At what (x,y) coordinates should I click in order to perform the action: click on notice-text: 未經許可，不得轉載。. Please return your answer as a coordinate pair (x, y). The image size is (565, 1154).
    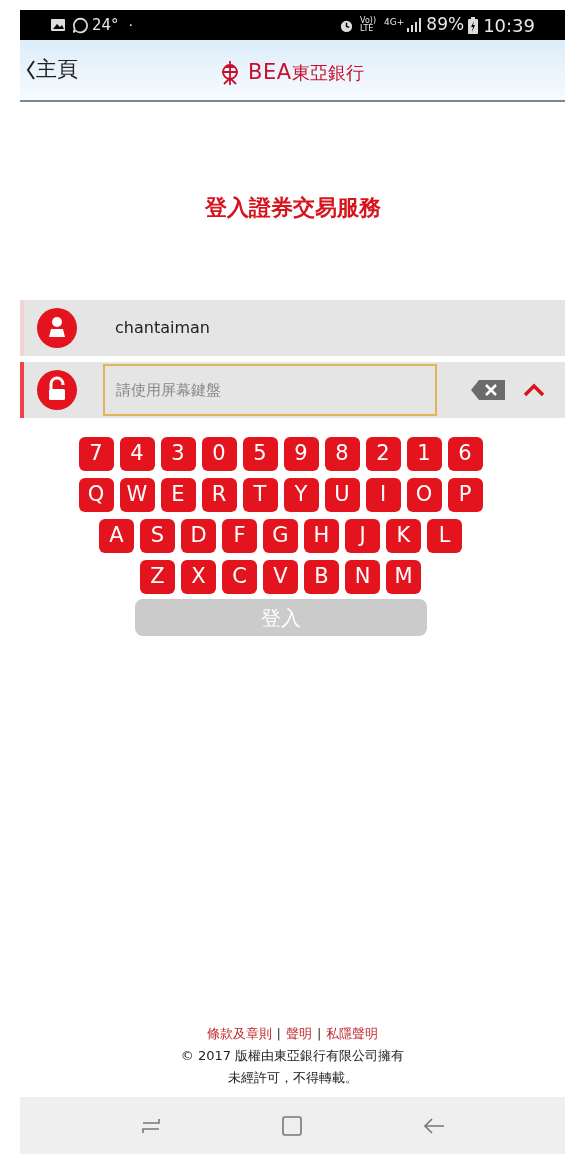
    Looking at the image, I should click on (292, 1078).